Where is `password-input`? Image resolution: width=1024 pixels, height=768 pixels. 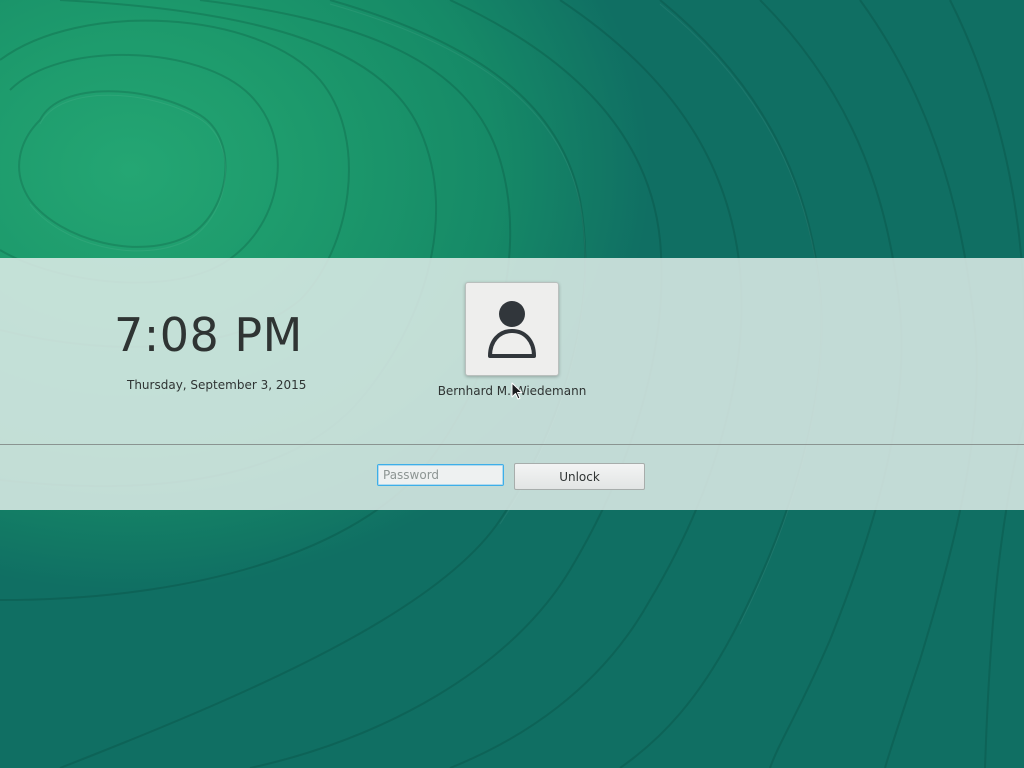
password-input is located at coordinates (440, 475).